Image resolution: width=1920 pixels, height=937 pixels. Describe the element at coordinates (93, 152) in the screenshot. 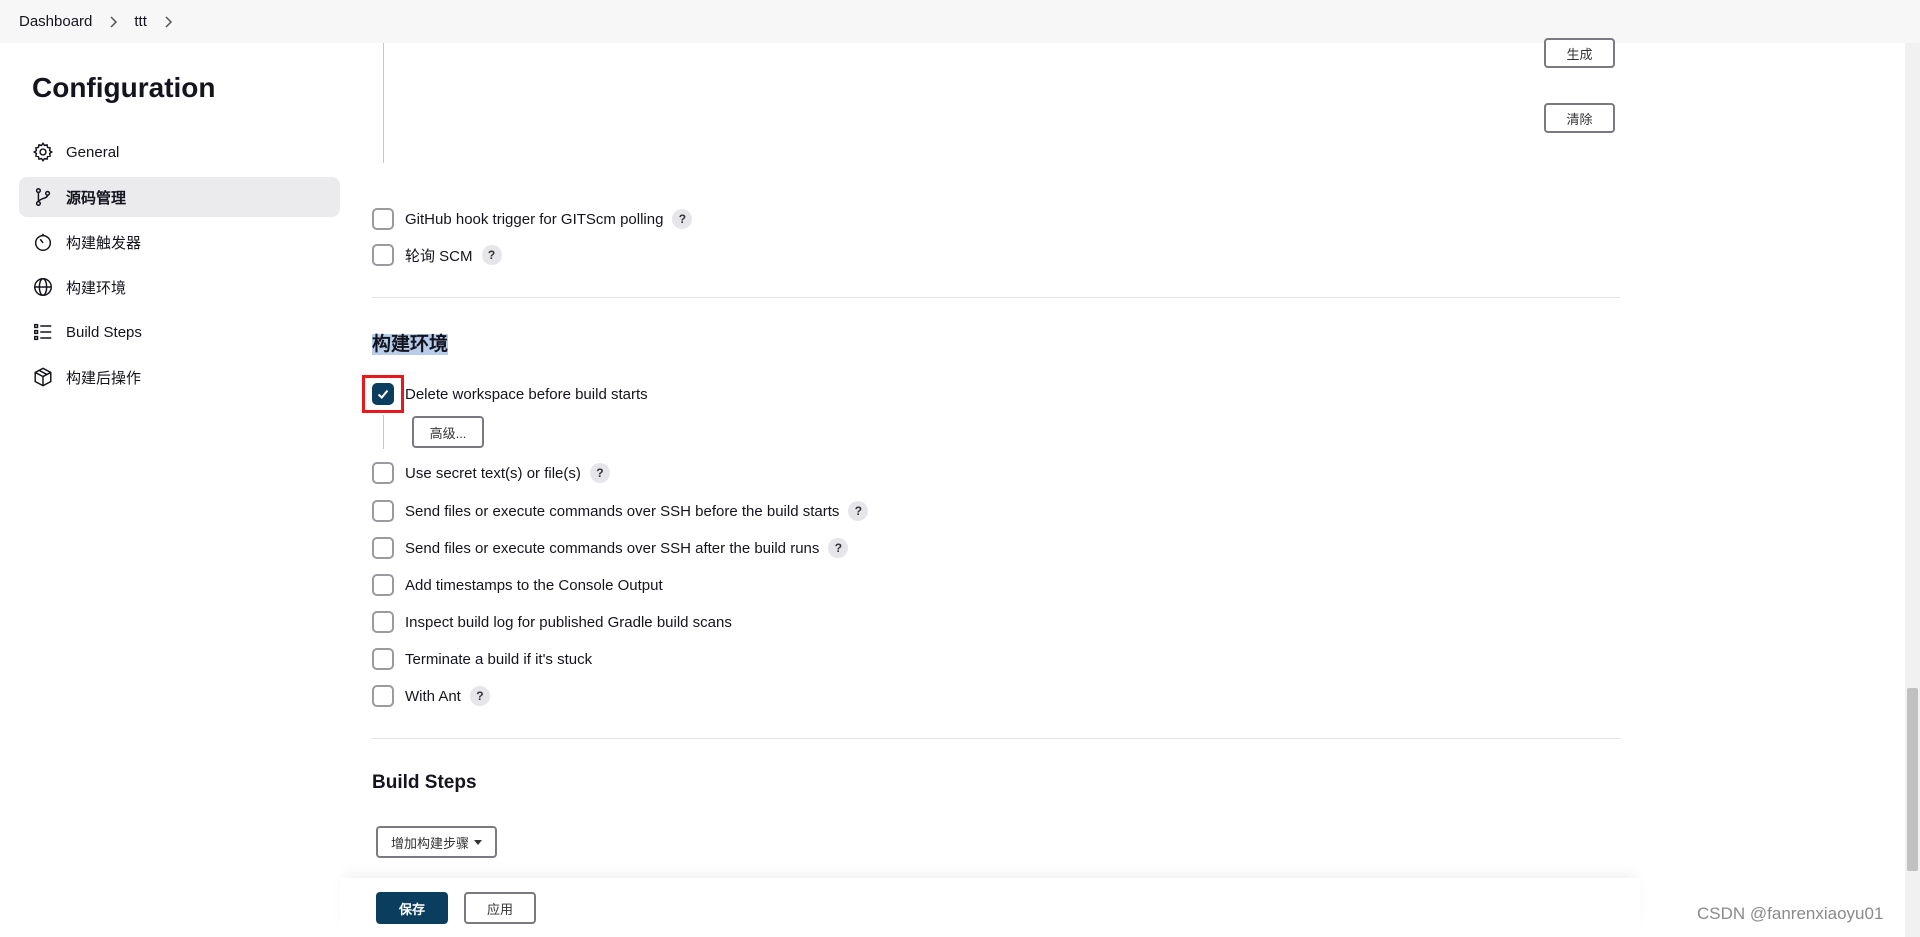

I see `sidebar-item-label: General` at that location.